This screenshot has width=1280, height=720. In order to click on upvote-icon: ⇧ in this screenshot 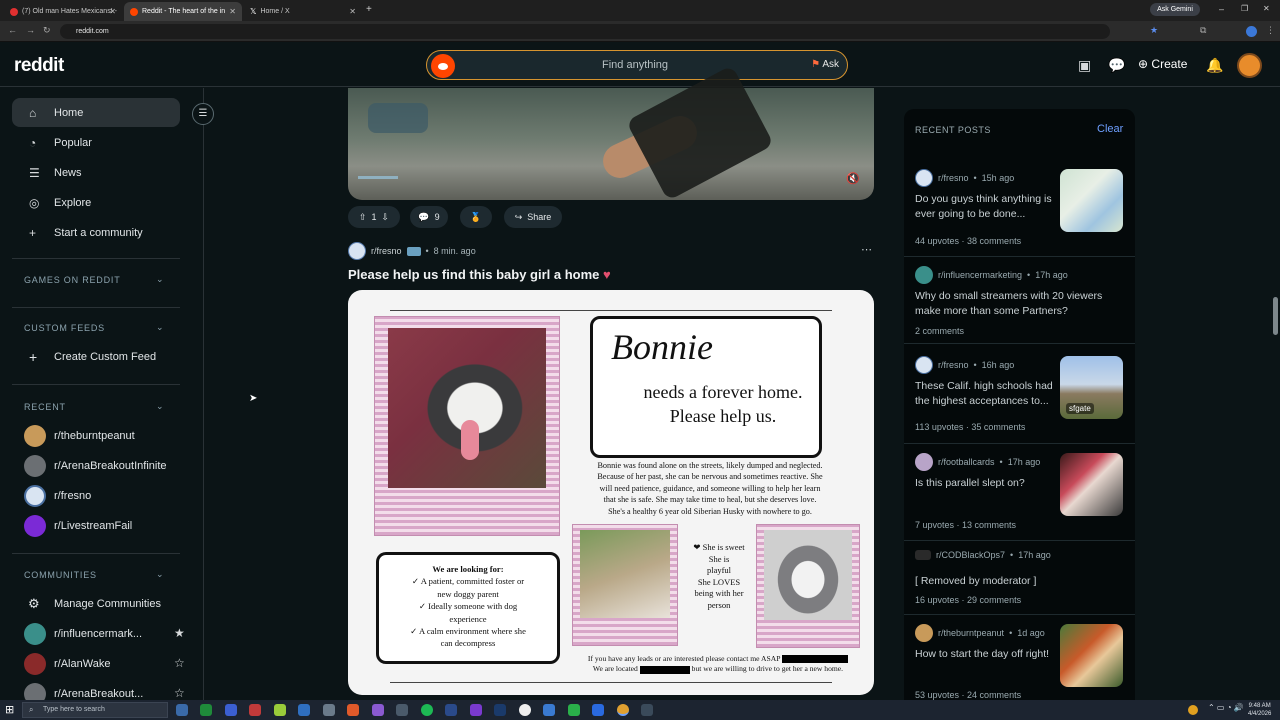, I will do `click(363, 217)`.